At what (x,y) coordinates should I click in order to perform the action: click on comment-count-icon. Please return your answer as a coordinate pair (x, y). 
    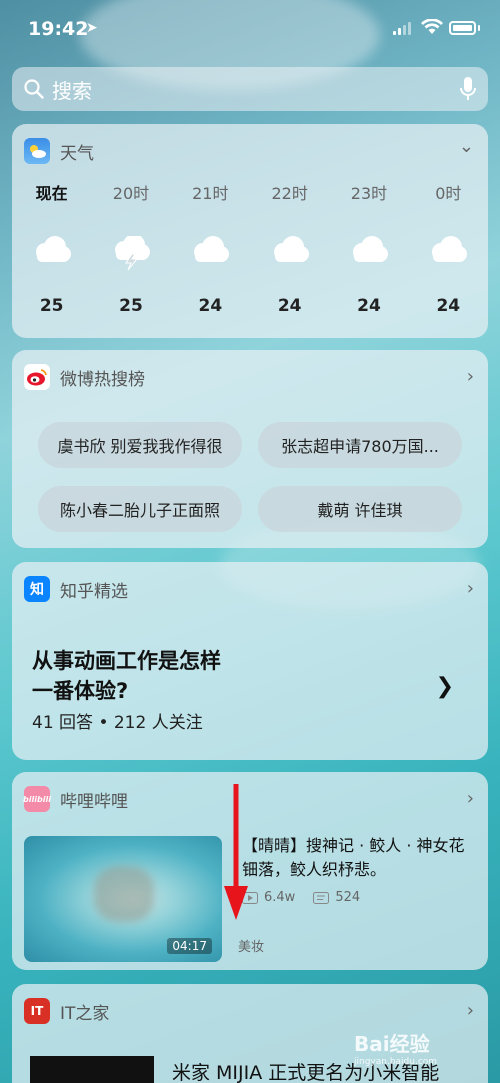
    Looking at the image, I should click on (321, 897).